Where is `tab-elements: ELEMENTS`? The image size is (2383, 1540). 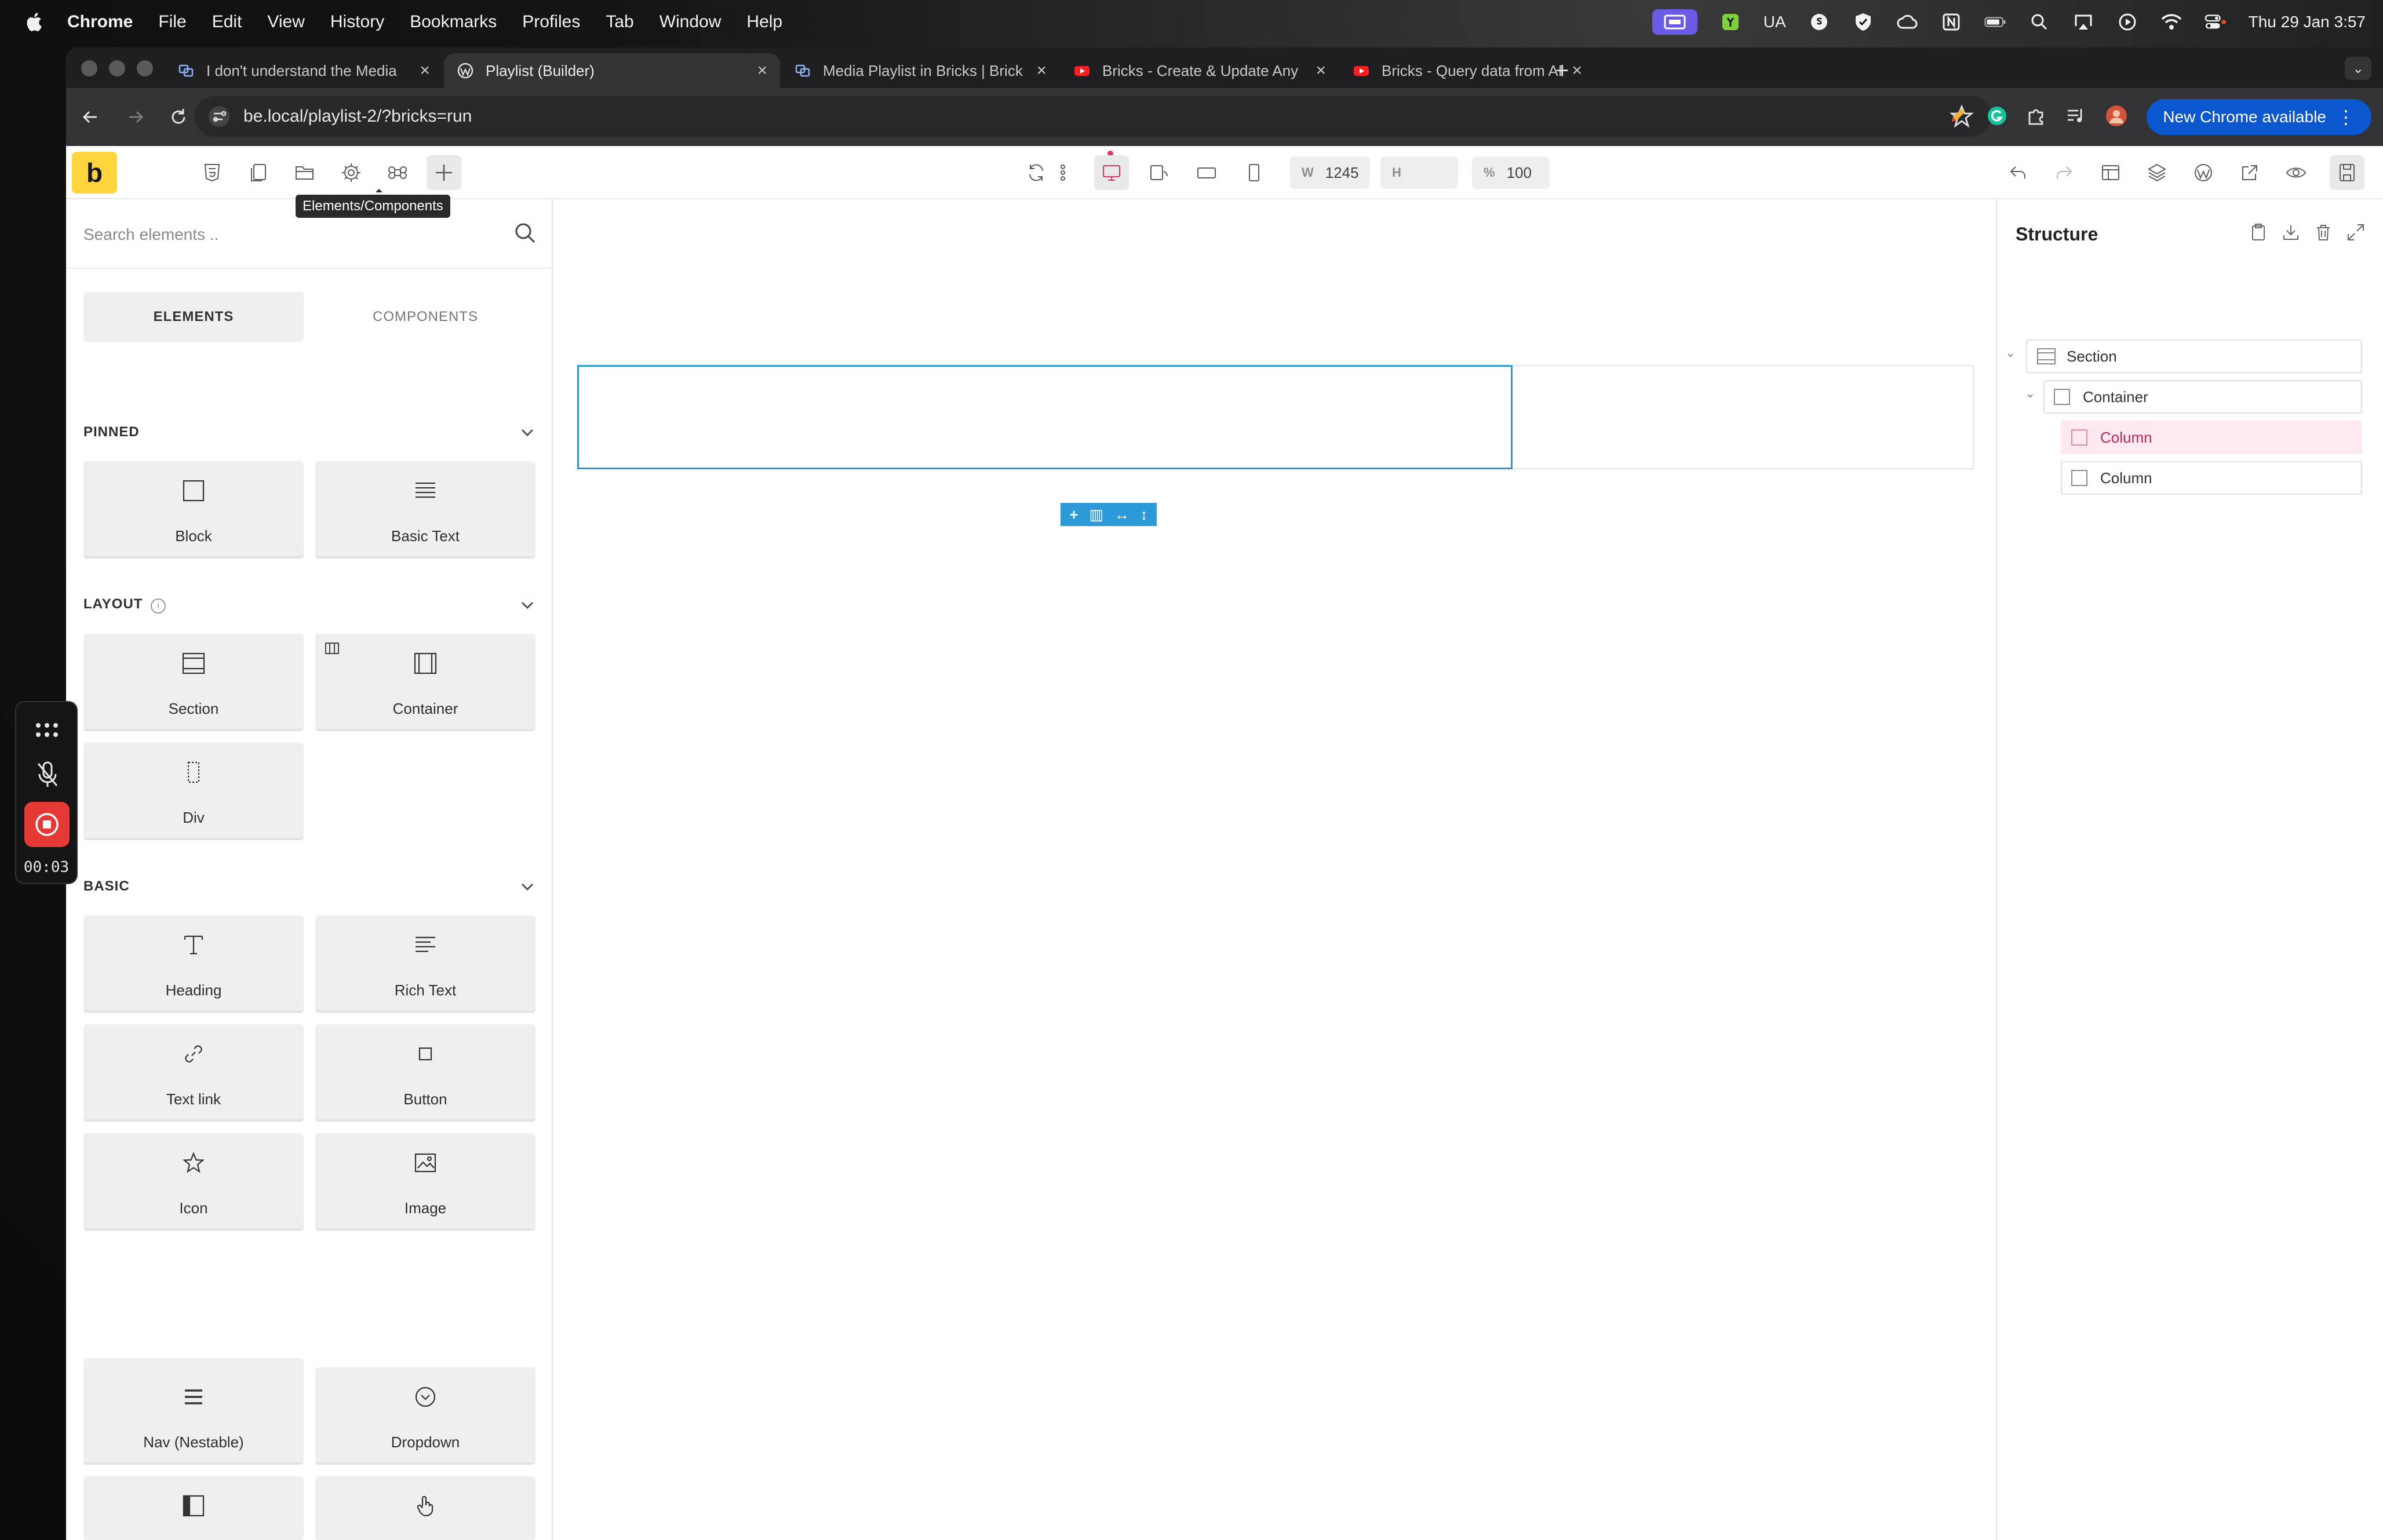
tab-elements: ELEMENTS is located at coordinates (194, 317).